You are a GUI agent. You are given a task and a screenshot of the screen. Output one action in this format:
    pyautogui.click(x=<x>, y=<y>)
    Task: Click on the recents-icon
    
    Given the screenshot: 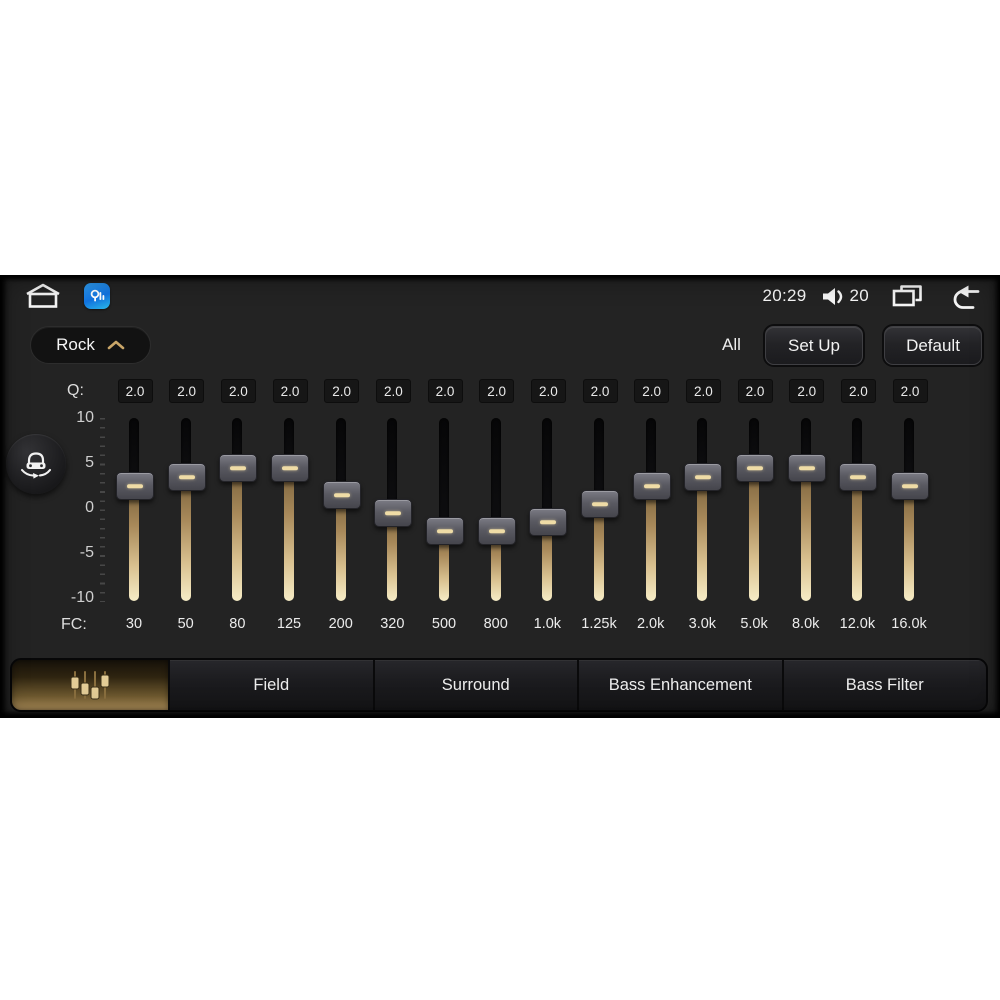 What is the action you would take?
    pyautogui.click(x=907, y=296)
    